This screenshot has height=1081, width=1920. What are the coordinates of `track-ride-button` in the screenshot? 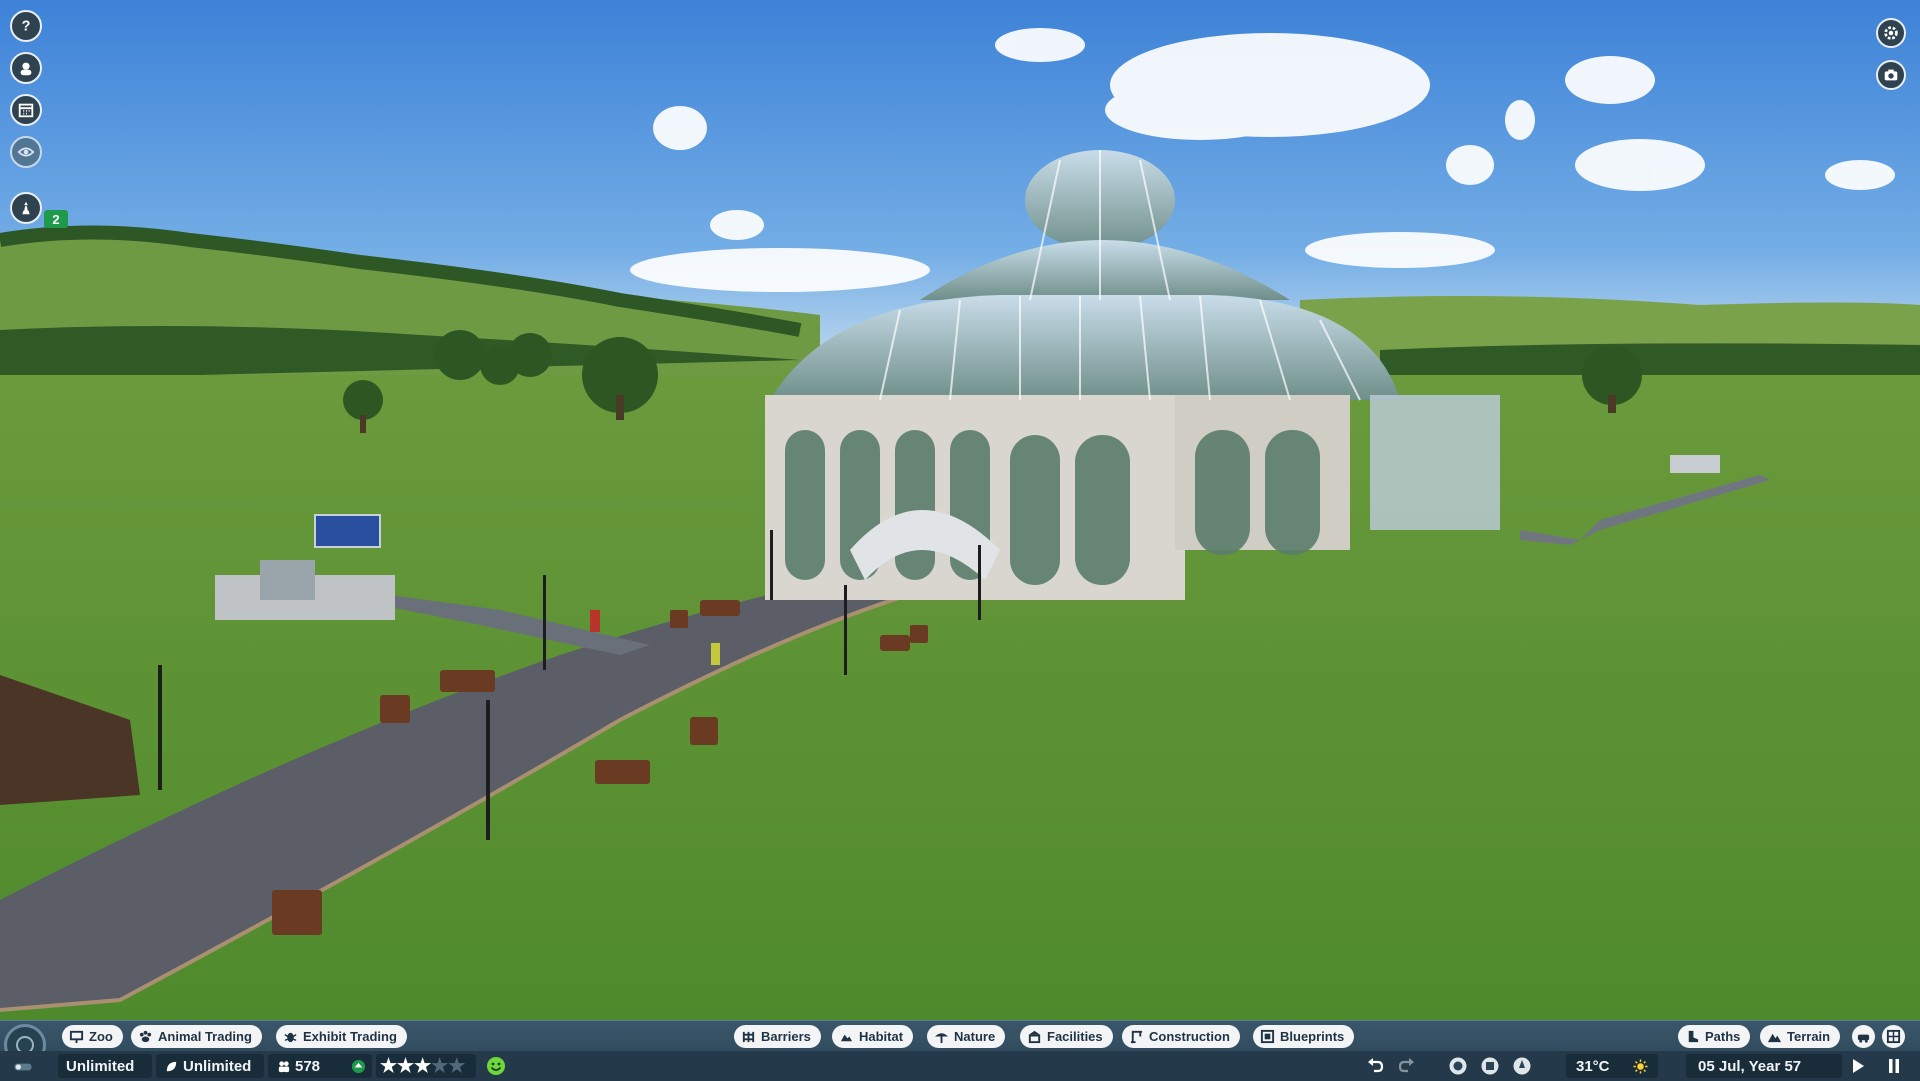 It's located at (1863, 1036).